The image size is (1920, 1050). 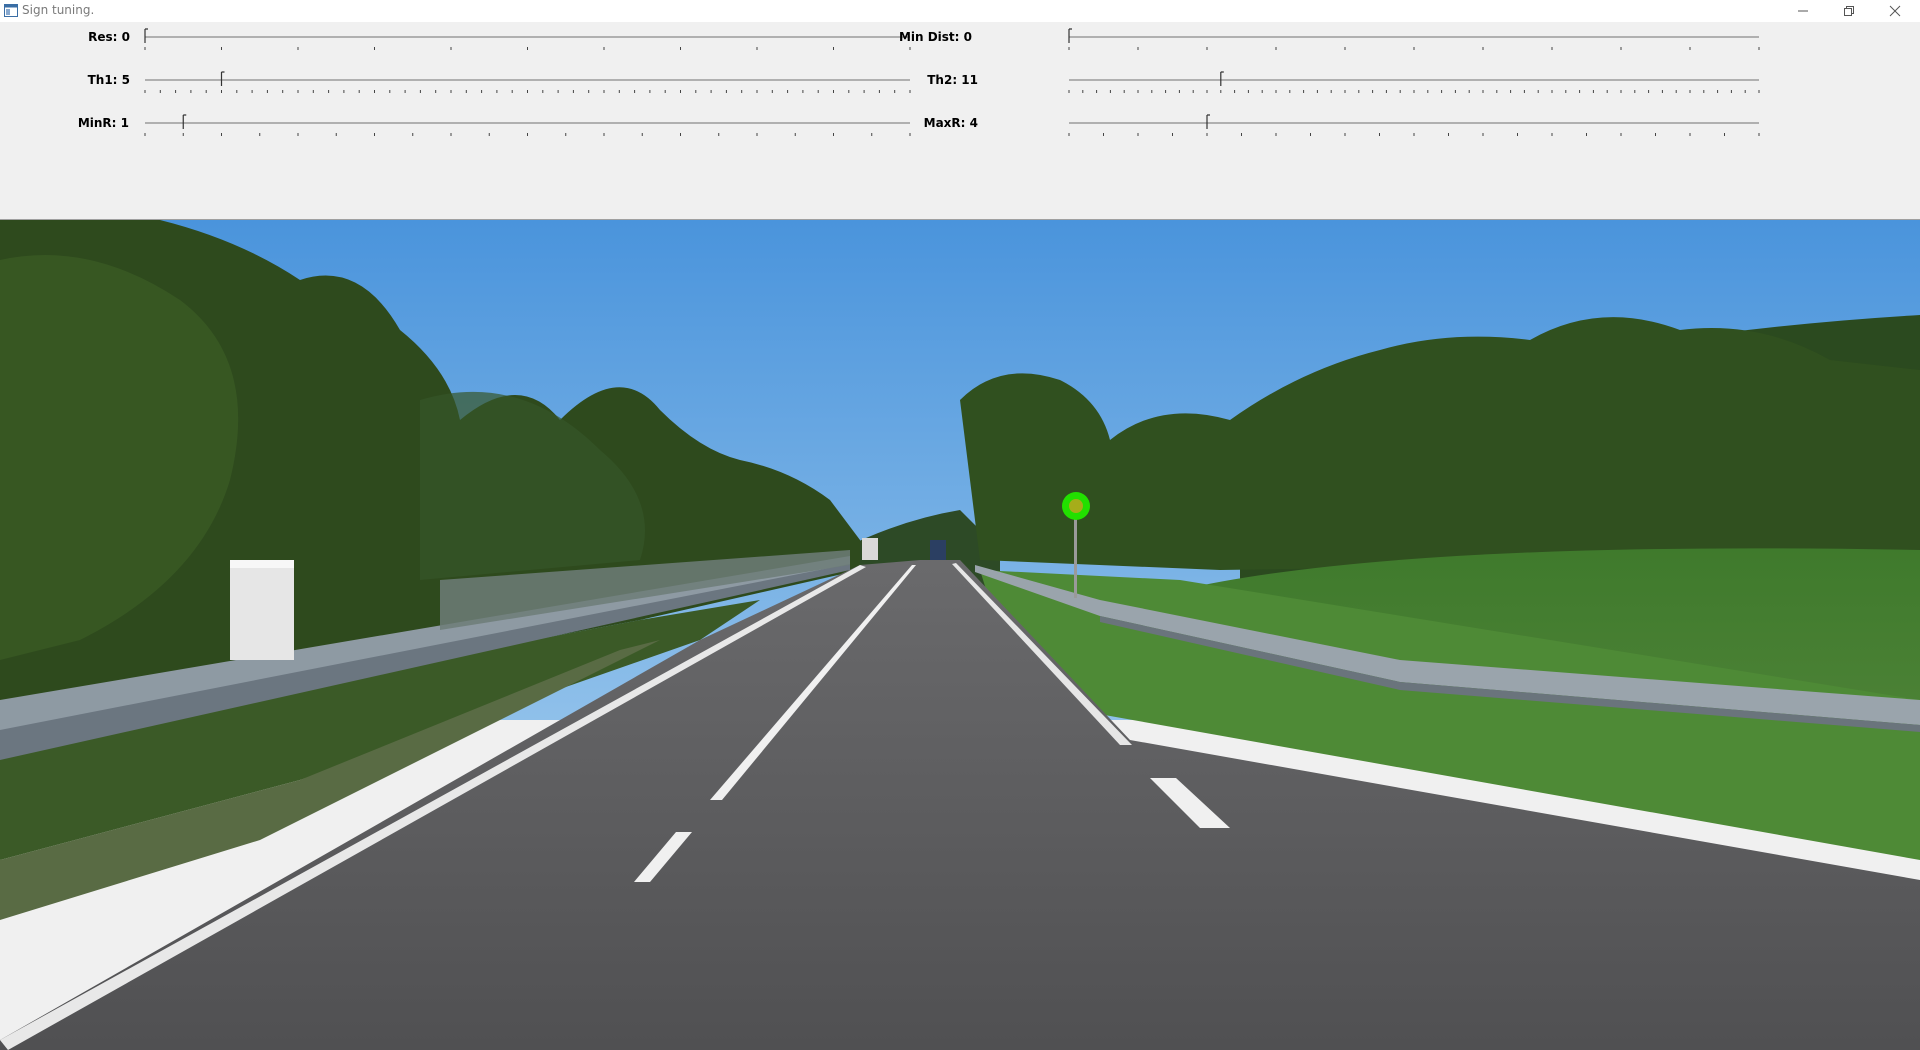 What do you see at coordinates (960, 11) in the screenshot?
I see `title-bar: Sign tuning.` at bounding box center [960, 11].